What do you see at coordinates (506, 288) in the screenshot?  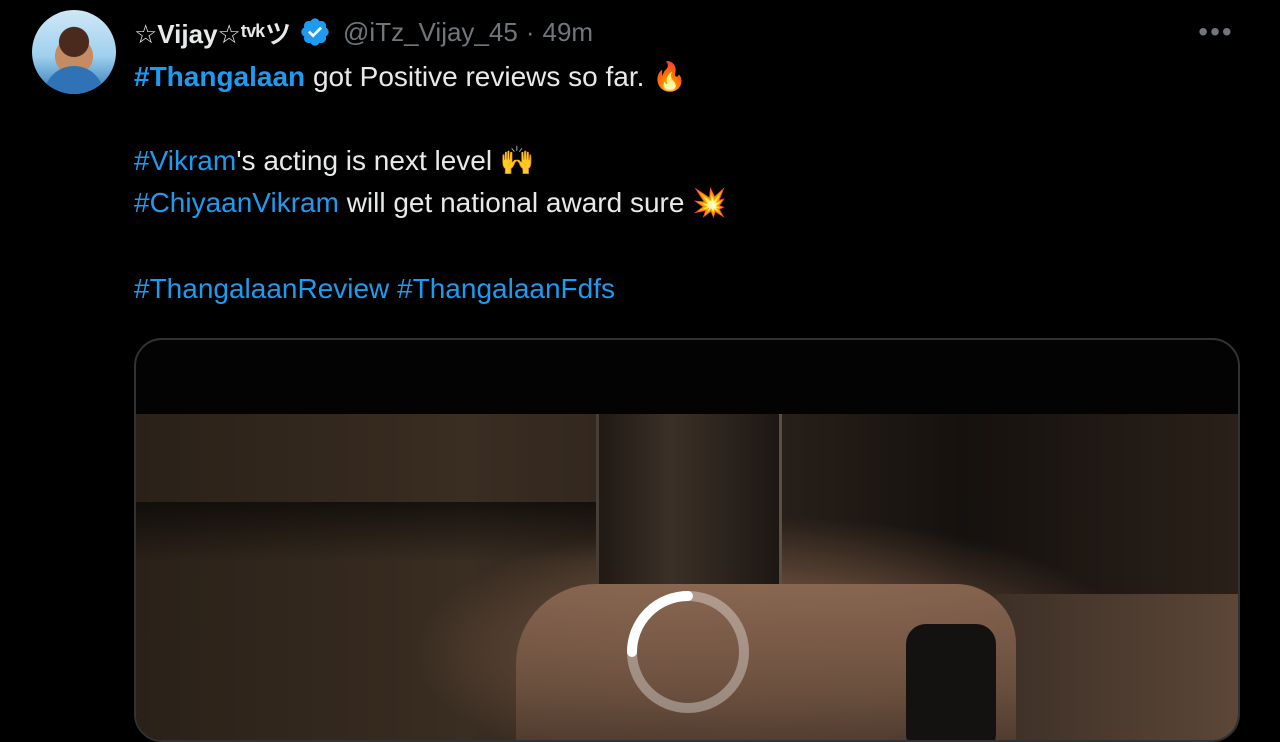 I see `hashtag-thangalaanfdfs: #ThangalaanFdfs` at bounding box center [506, 288].